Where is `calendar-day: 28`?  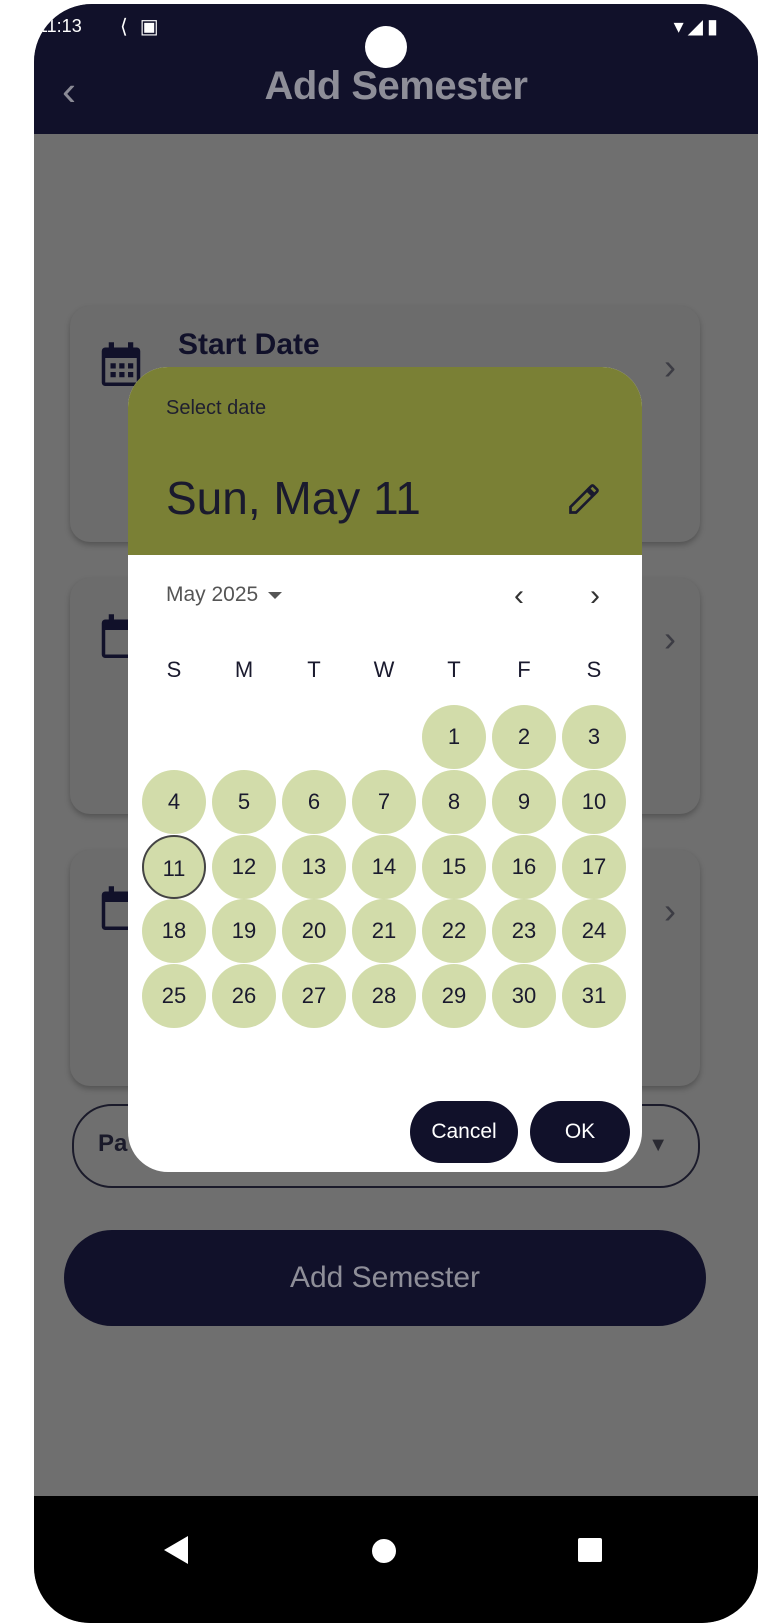
calendar-day: 28 is located at coordinates (384, 996).